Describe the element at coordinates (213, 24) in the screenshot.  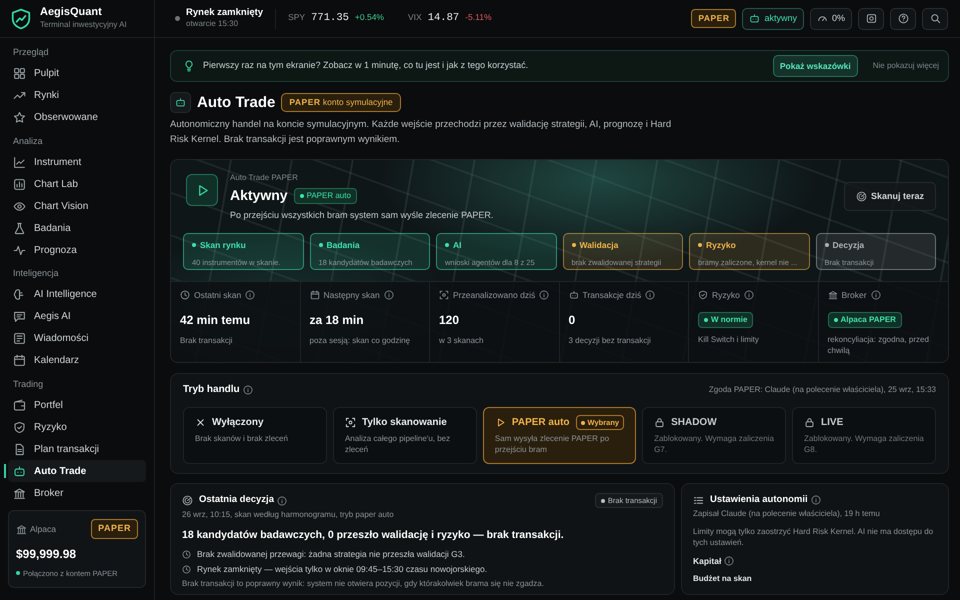
I see `market-opening-time: otwarcie 15:30` at that location.